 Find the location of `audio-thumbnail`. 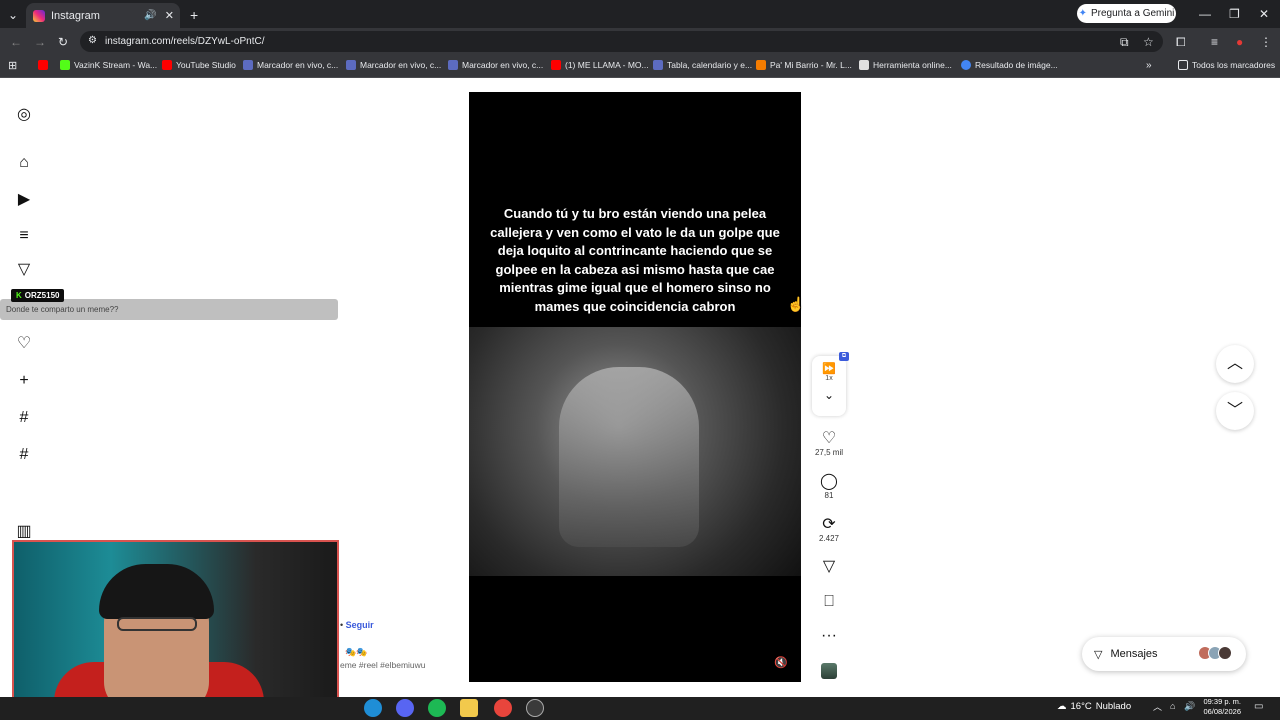

audio-thumbnail is located at coordinates (829, 671).